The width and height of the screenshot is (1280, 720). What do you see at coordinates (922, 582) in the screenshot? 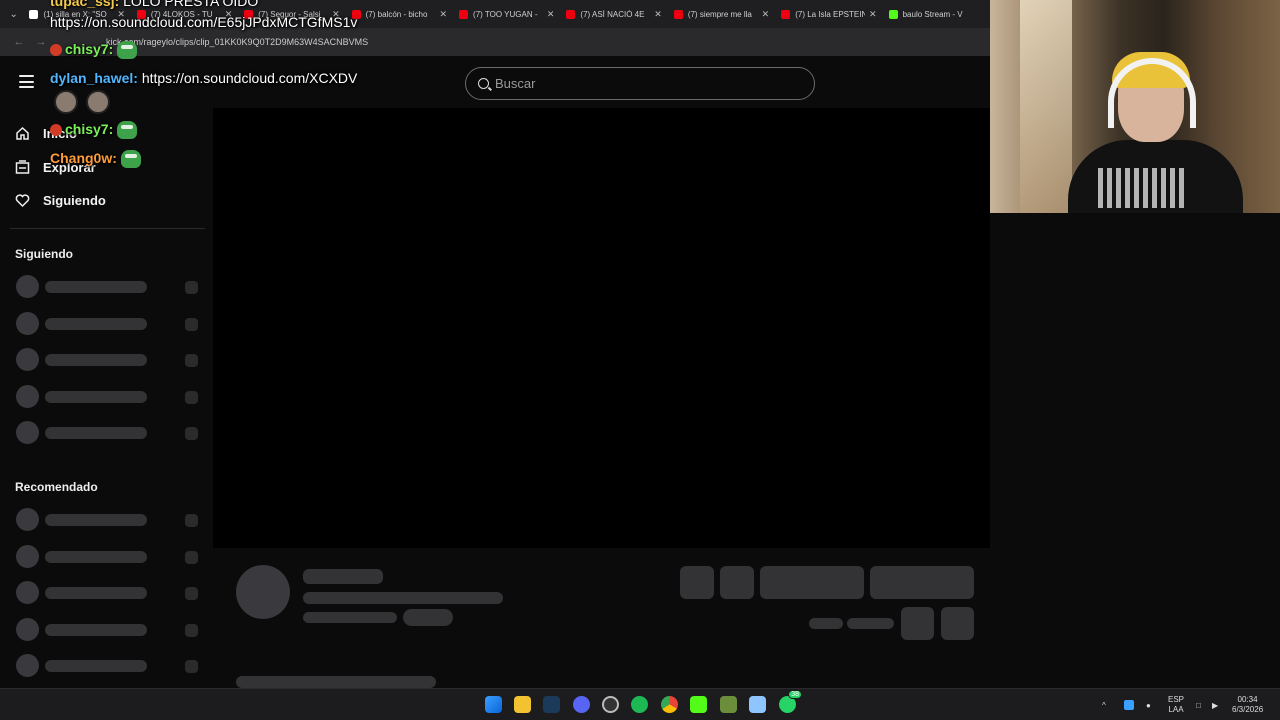
I see `subscribe-button-placeholder` at bounding box center [922, 582].